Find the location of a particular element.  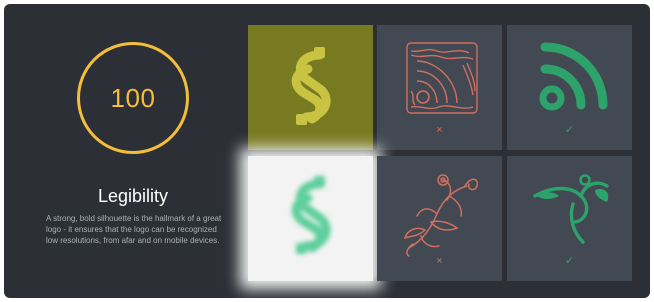

score-ring: 100 is located at coordinates (133, 98).